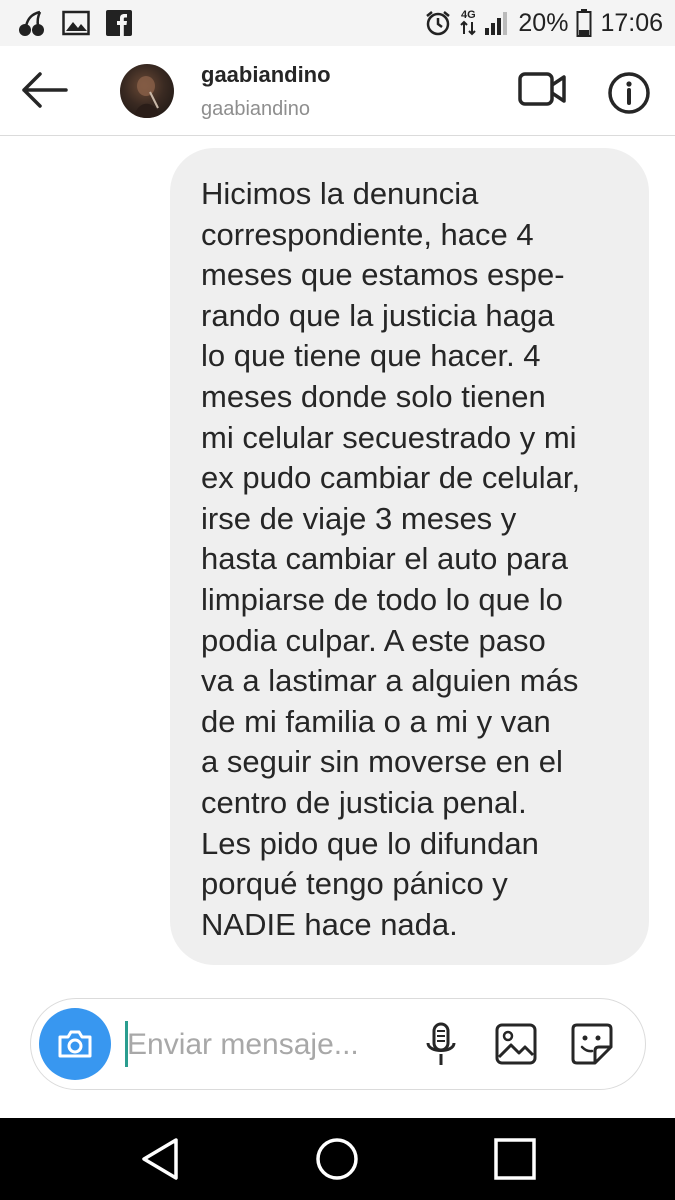  I want to click on circle-home-icon, so click(337, 1159).